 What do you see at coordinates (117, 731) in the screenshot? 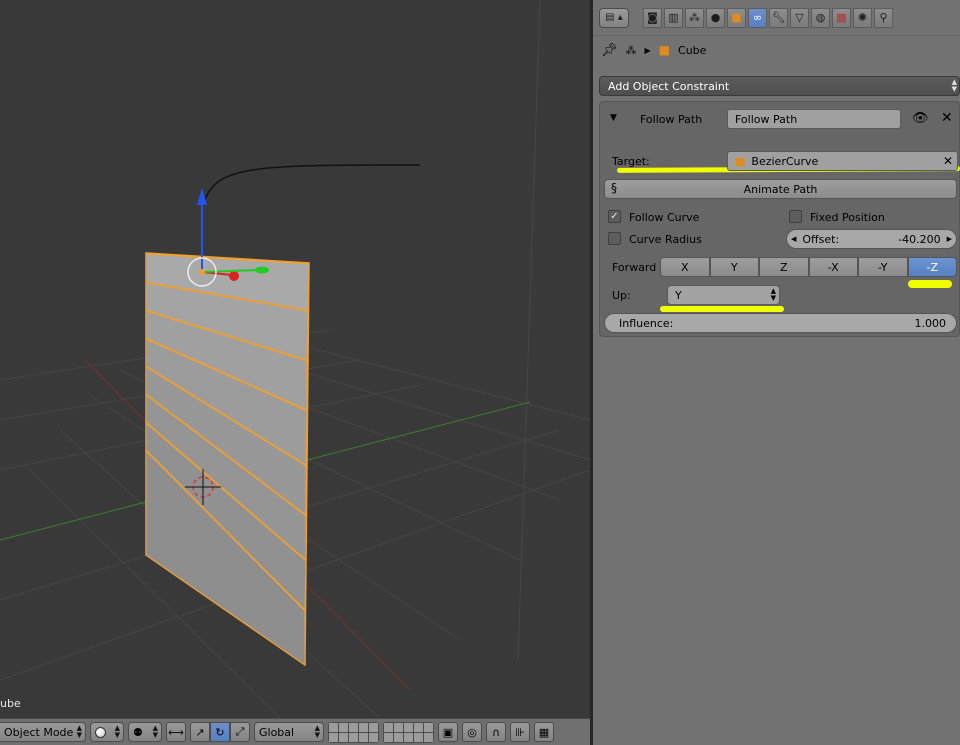
I see `shading-select-arrows-icon: ▲ ▼` at bounding box center [117, 731].